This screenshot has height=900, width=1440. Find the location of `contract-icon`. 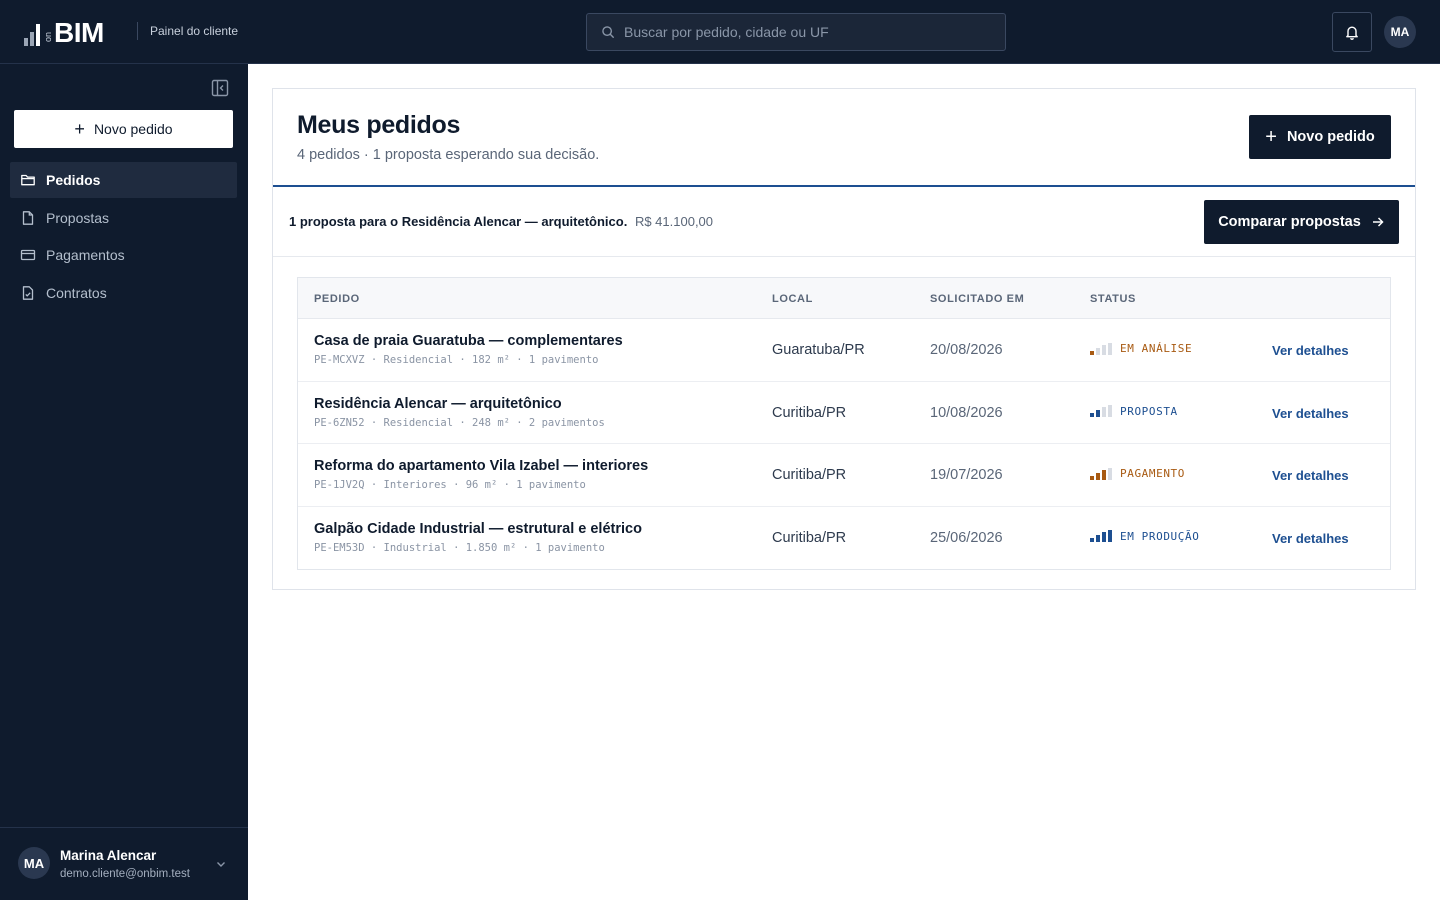

contract-icon is located at coordinates (28, 292).